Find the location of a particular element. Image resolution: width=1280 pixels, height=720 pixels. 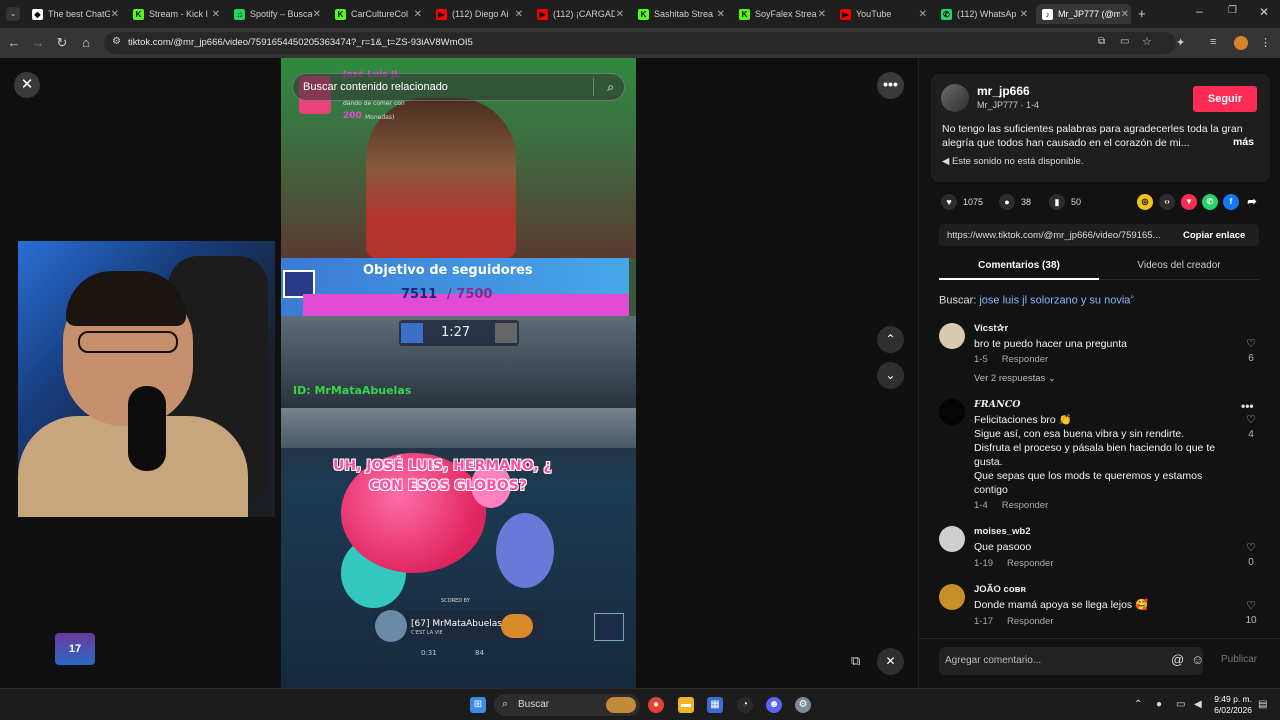

save-action: ▮ 50 is located at coordinates (1065, 202).